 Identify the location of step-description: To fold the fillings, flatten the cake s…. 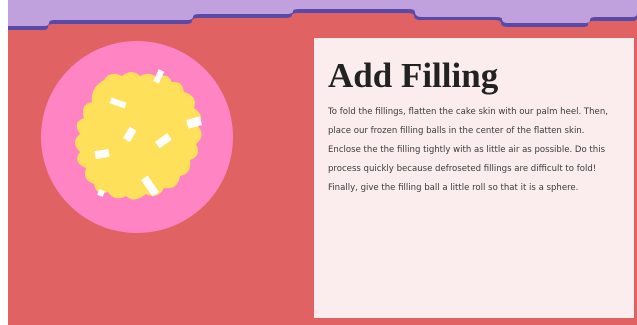
(468, 150).